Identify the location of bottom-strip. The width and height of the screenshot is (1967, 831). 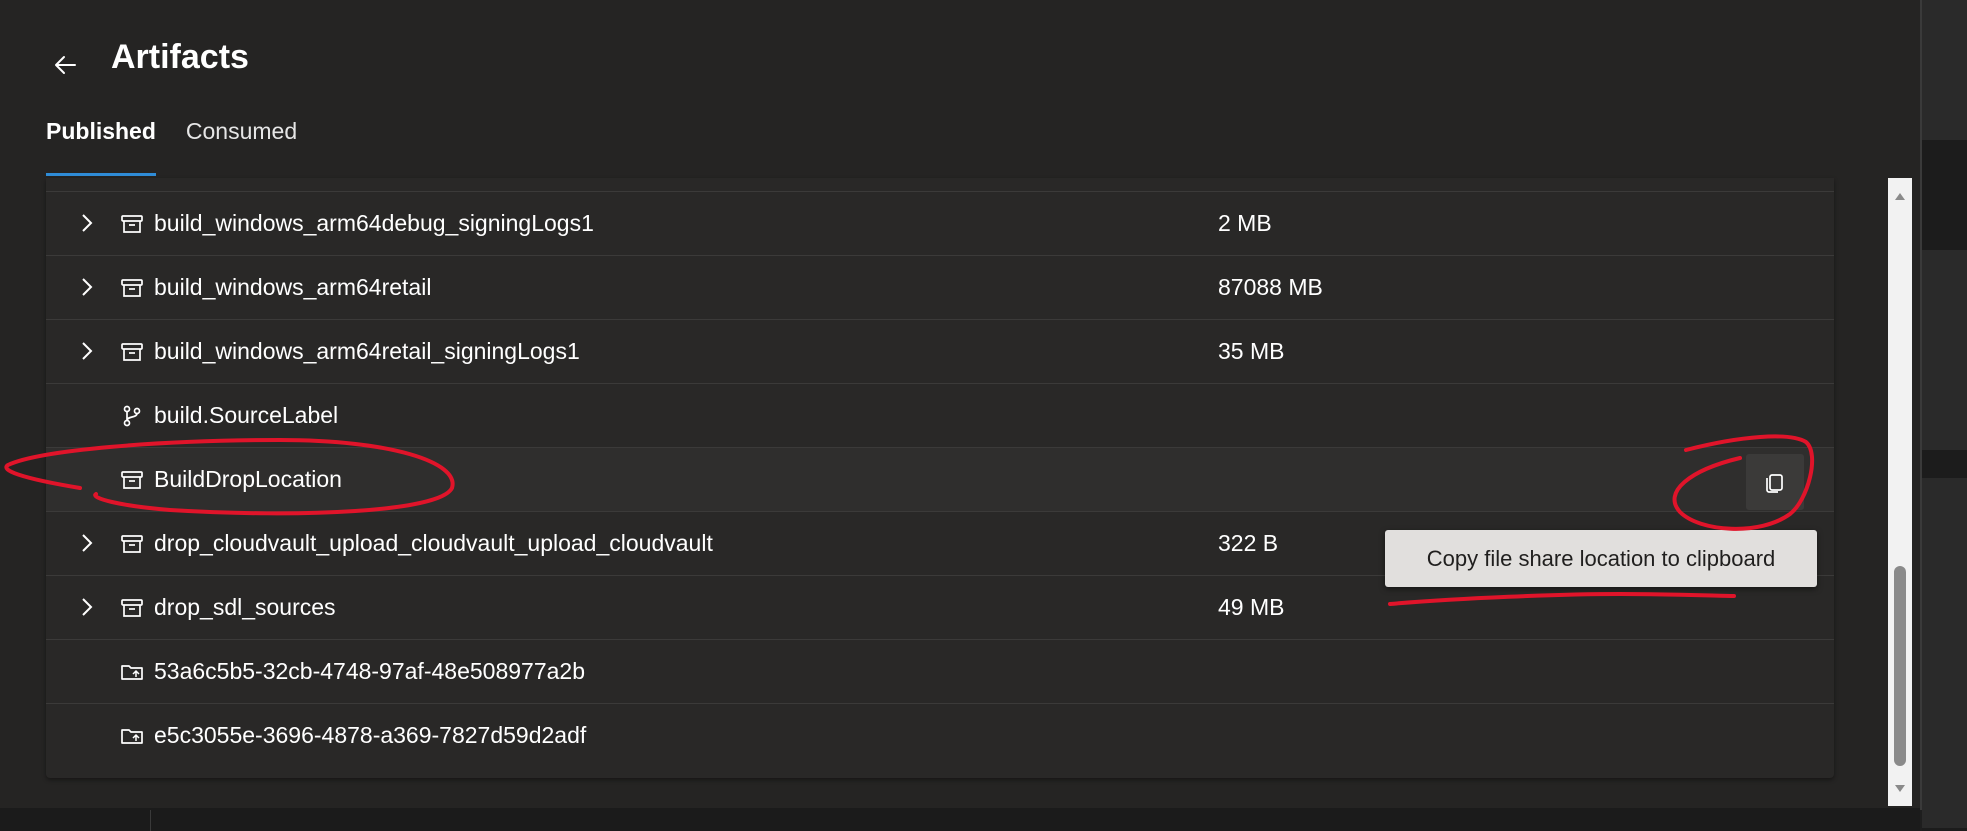
(960, 819).